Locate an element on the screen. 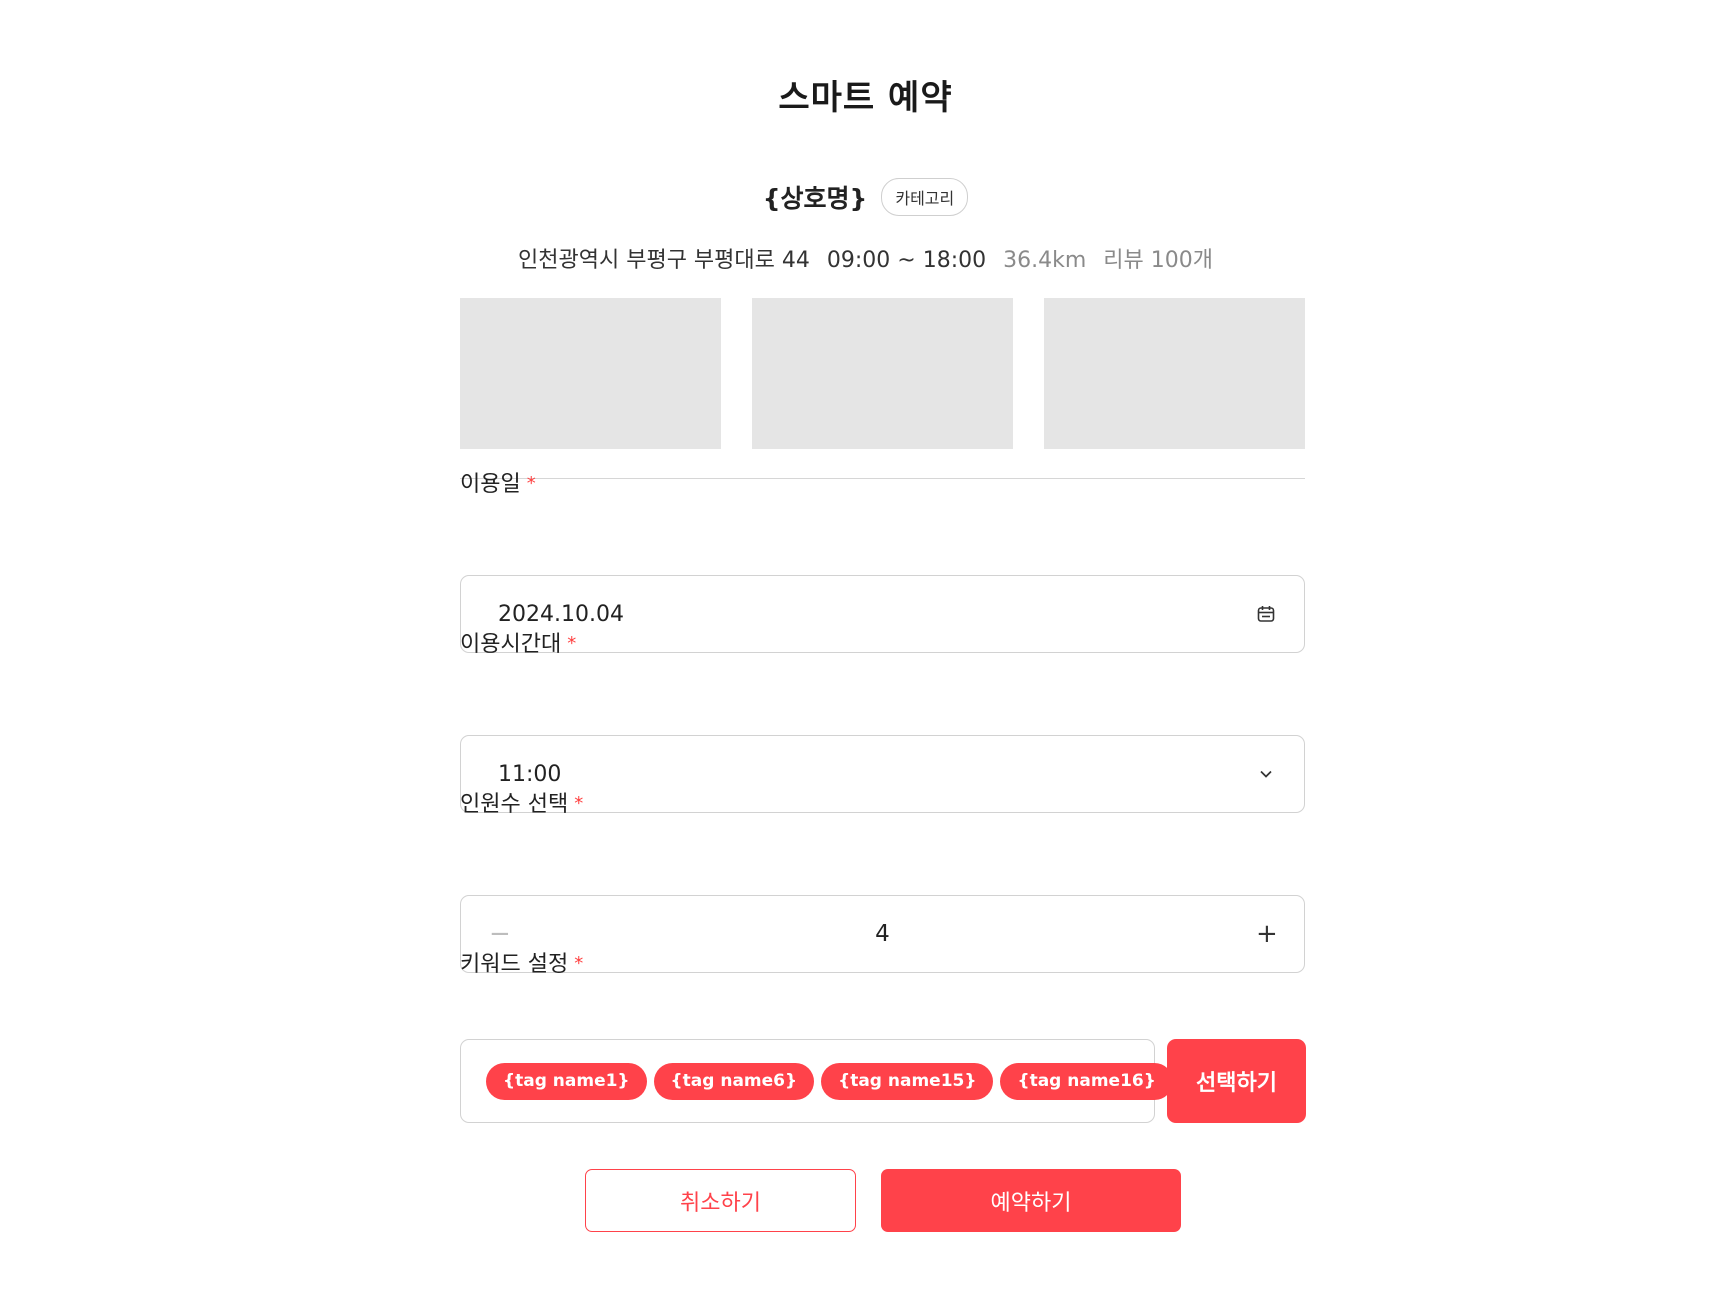 The image size is (1731, 1309). shop-header: {상호명} 카테고리 is located at coordinates (865, 197).